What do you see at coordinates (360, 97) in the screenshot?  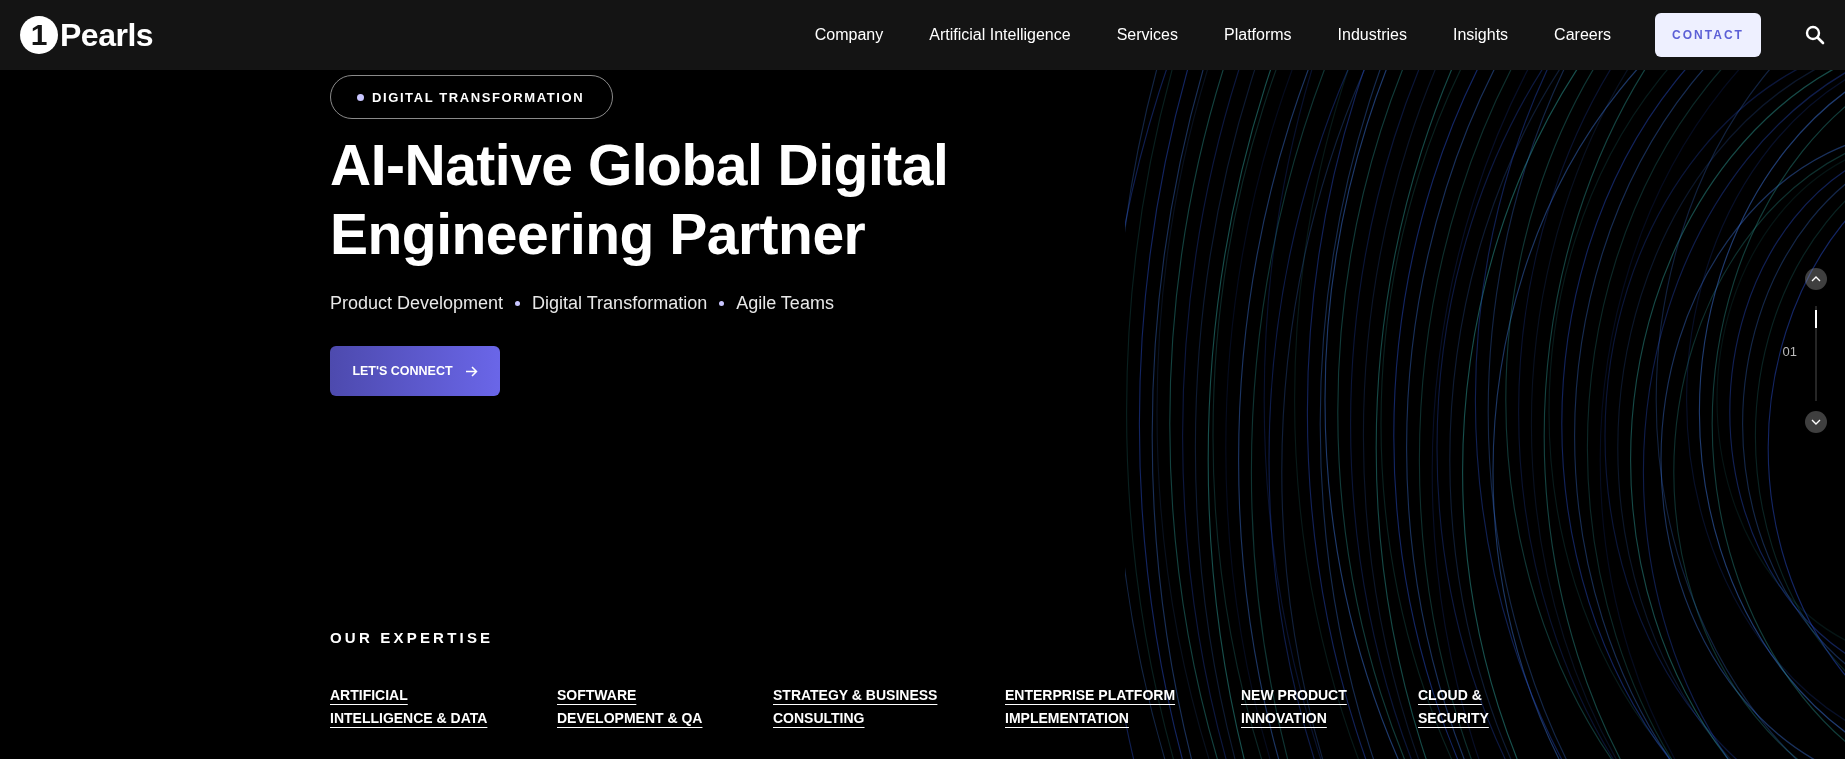 I see `dot-icon` at bounding box center [360, 97].